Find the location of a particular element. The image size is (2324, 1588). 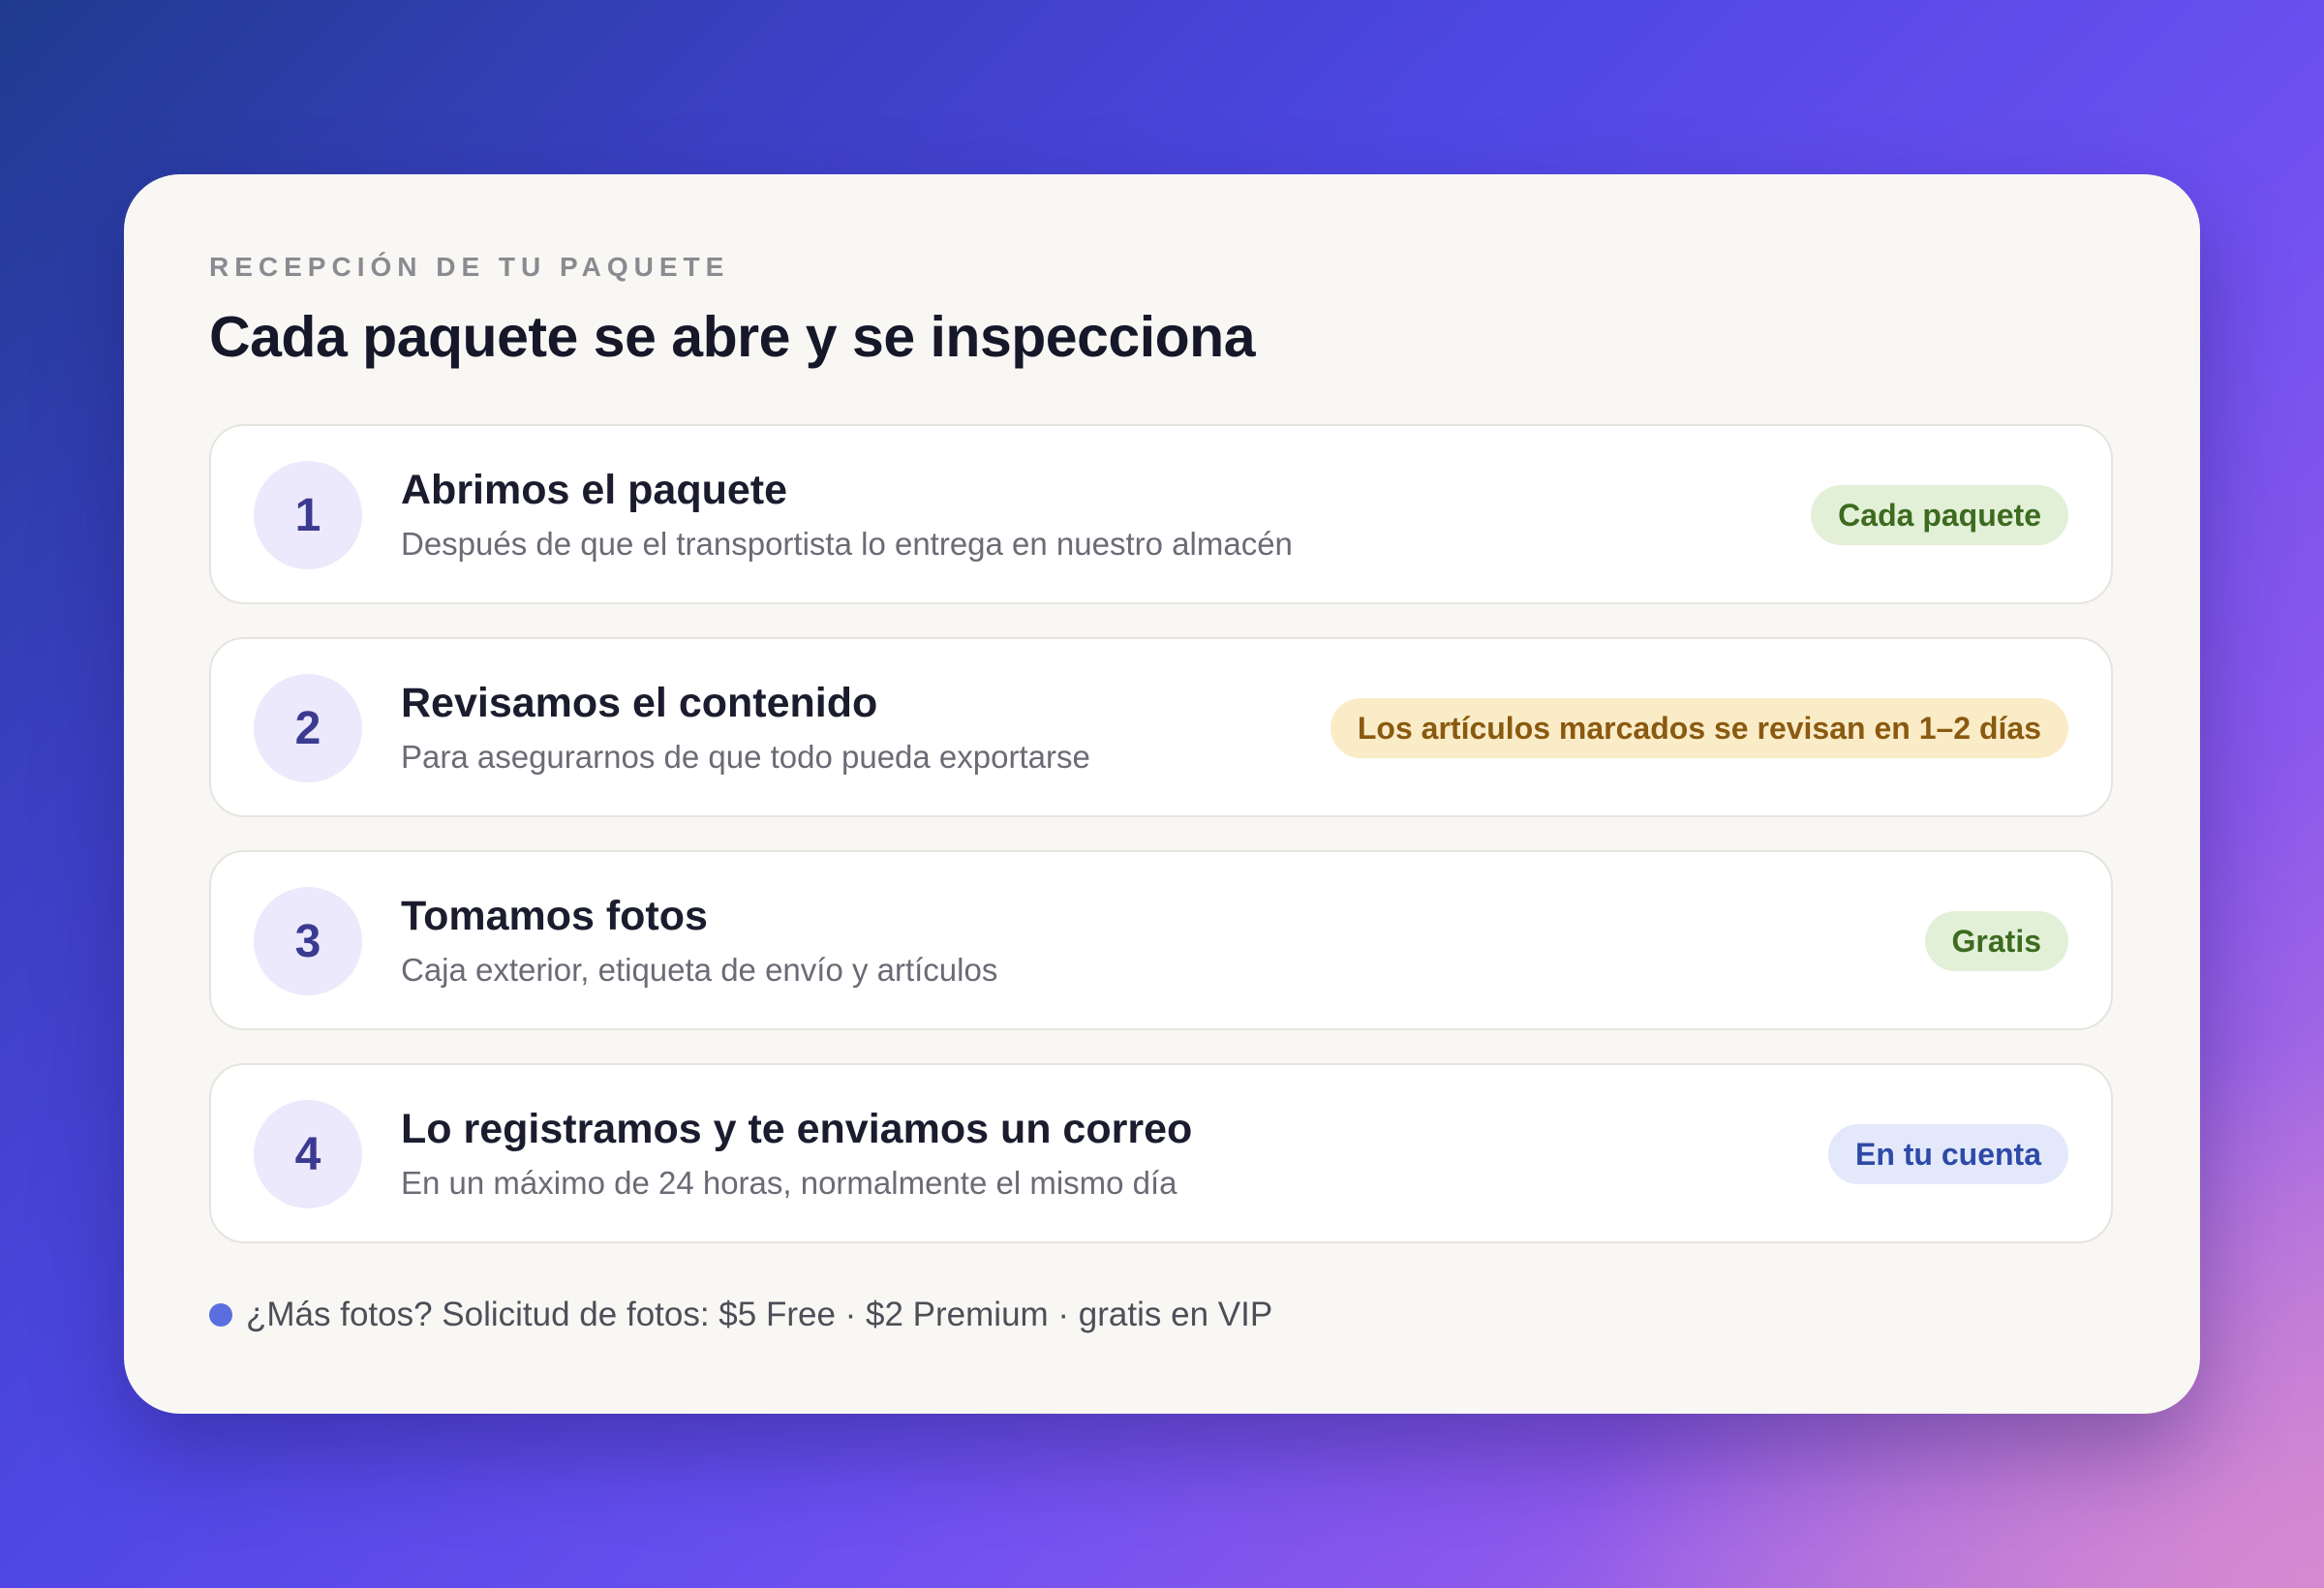

step-title: Lo registramos y te enviamos un correo is located at coordinates (797, 1129).